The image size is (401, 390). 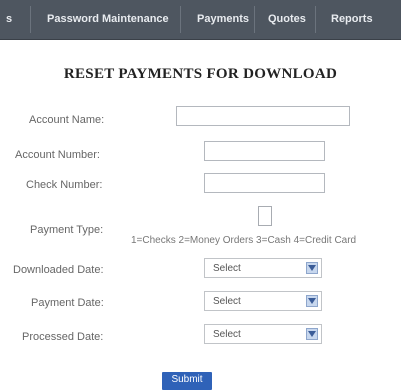 What do you see at coordinates (67, 303) in the screenshot?
I see `payment-date-label: Payment Date:` at bounding box center [67, 303].